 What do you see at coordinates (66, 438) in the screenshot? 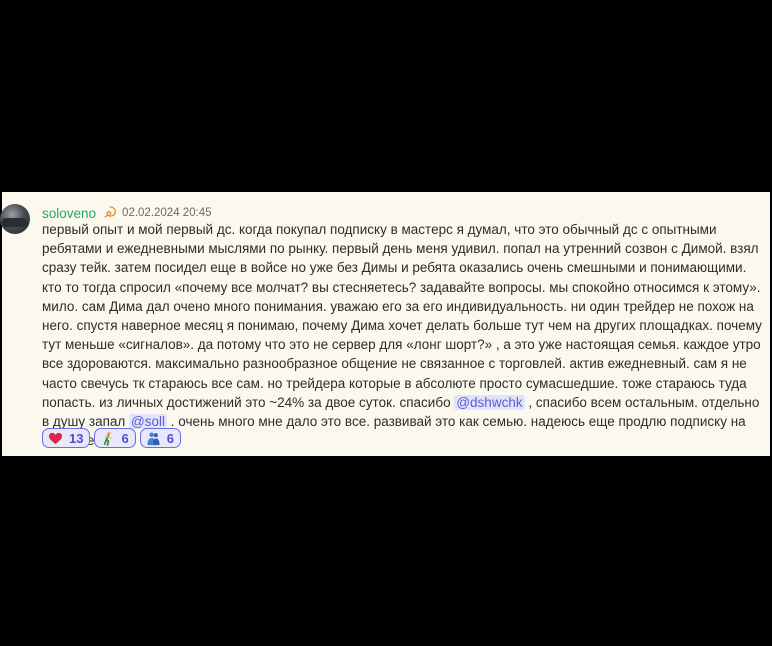
I see `reaction-heart: 13` at bounding box center [66, 438].